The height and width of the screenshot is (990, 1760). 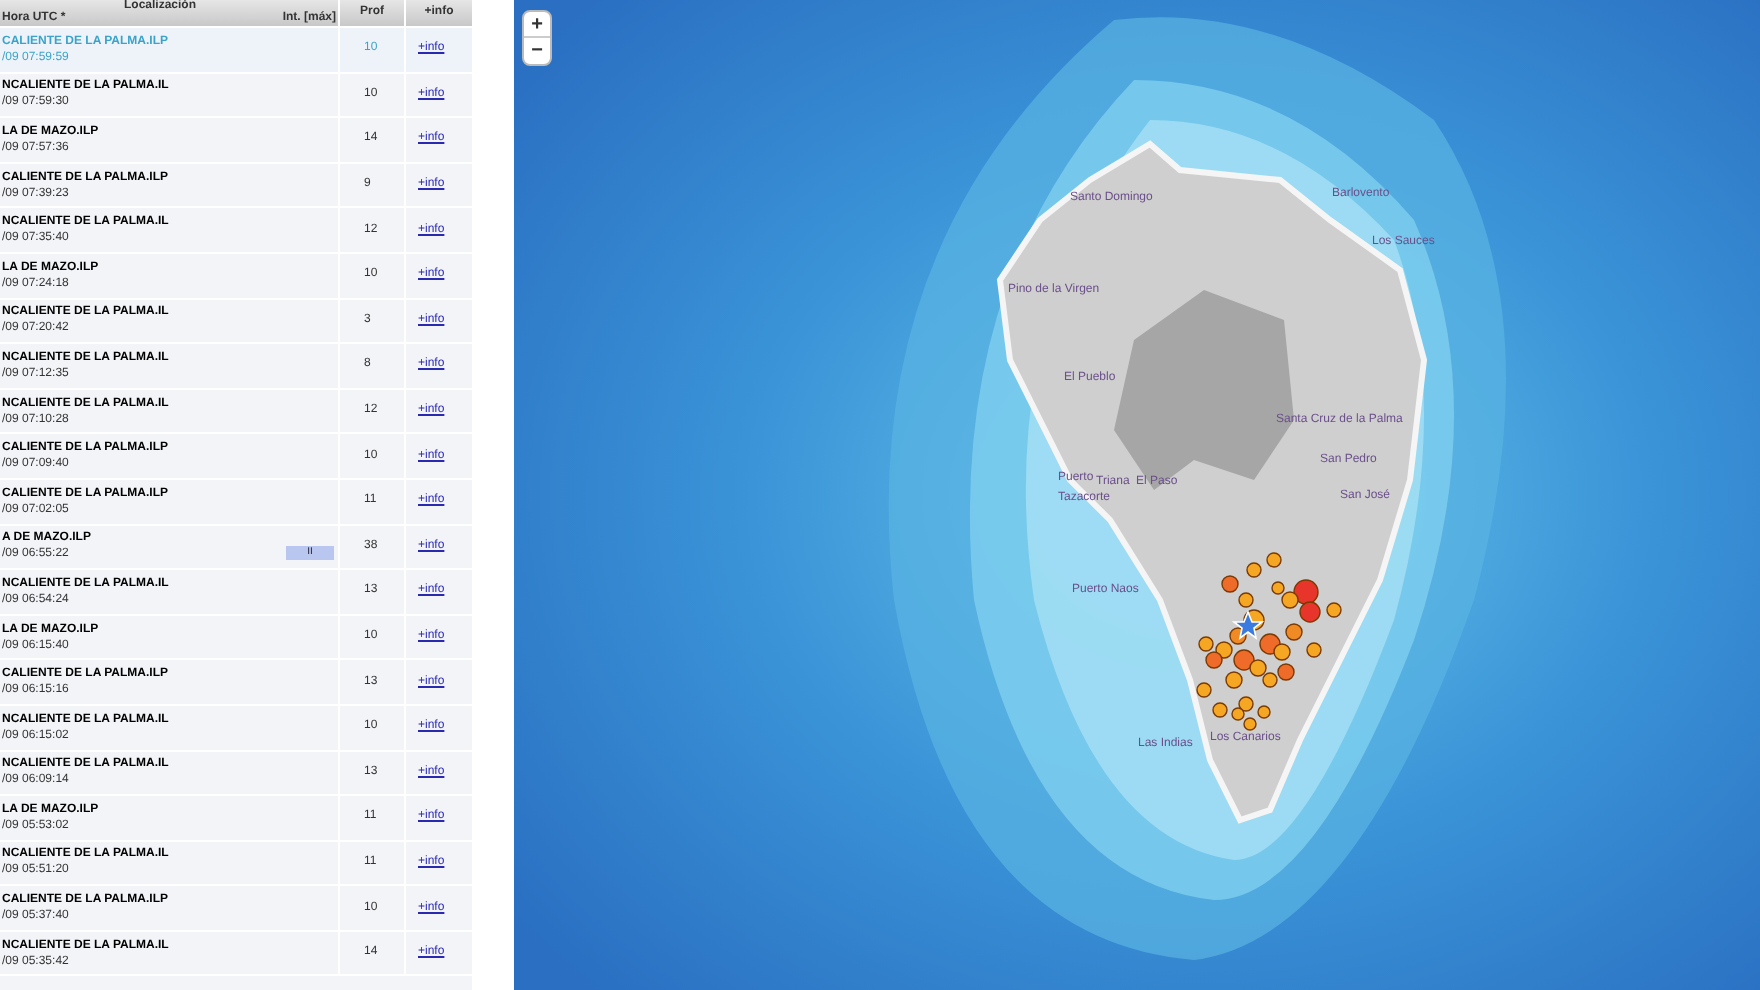 What do you see at coordinates (537, 25) in the screenshot?
I see `zoom-in-button: +` at bounding box center [537, 25].